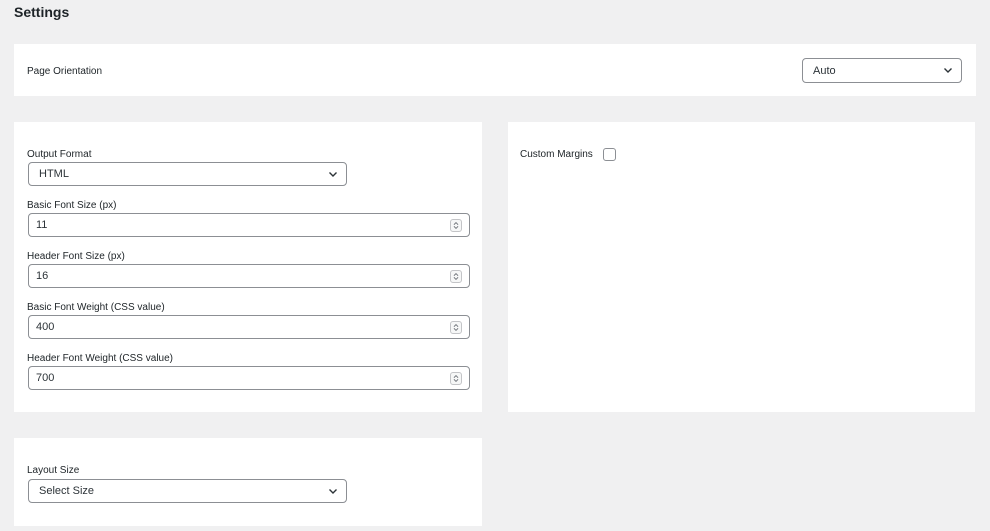 The width and height of the screenshot is (990, 531). Describe the element at coordinates (72, 205) in the screenshot. I see `basic-font-size-label: Basic Font Size (px)` at that location.